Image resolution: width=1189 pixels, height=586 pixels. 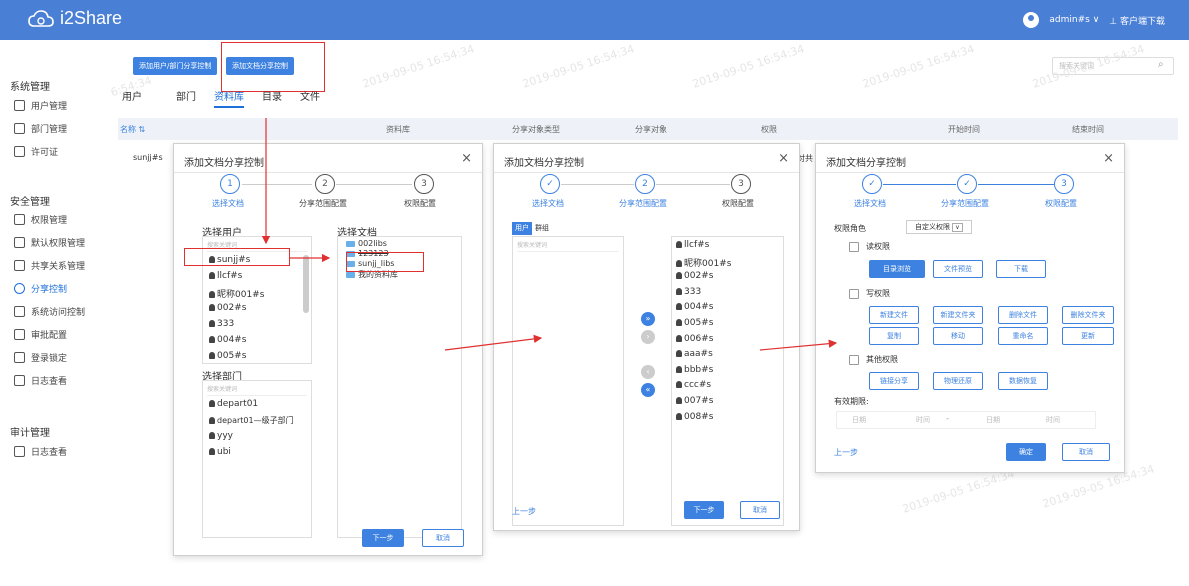 What do you see at coordinates (220, 452) in the screenshot?
I see `list-item: ubi` at bounding box center [220, 452].